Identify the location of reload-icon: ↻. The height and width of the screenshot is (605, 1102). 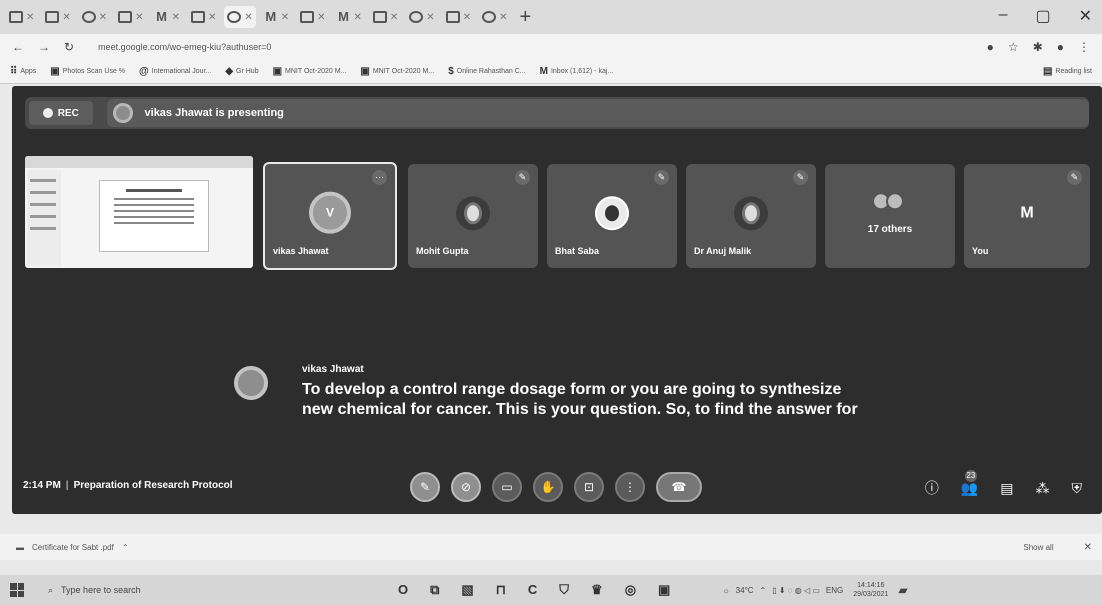
(69, 47).